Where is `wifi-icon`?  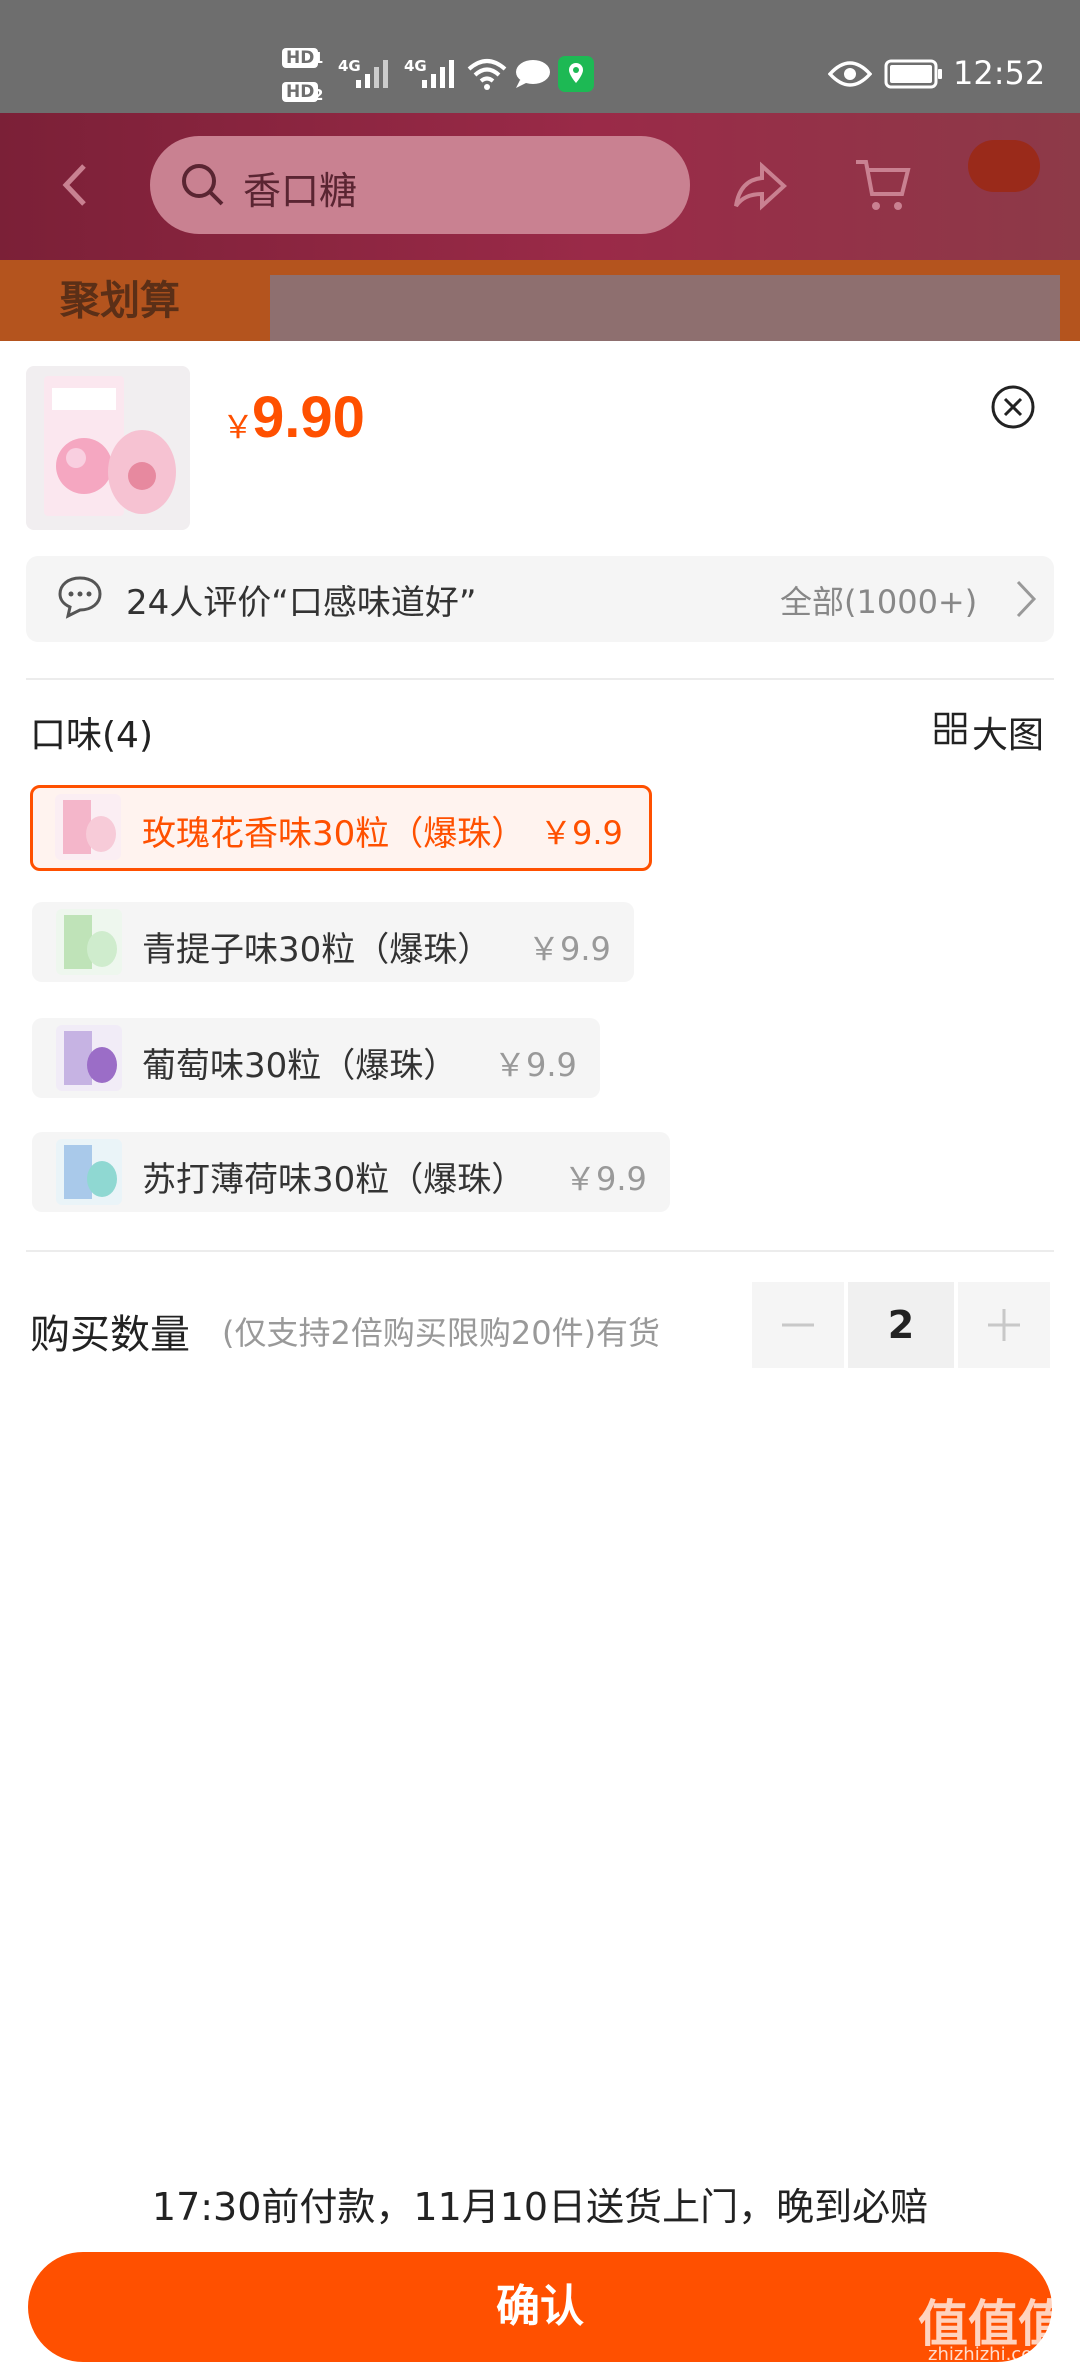 wifi-icon is located at coordinates (487, 74).